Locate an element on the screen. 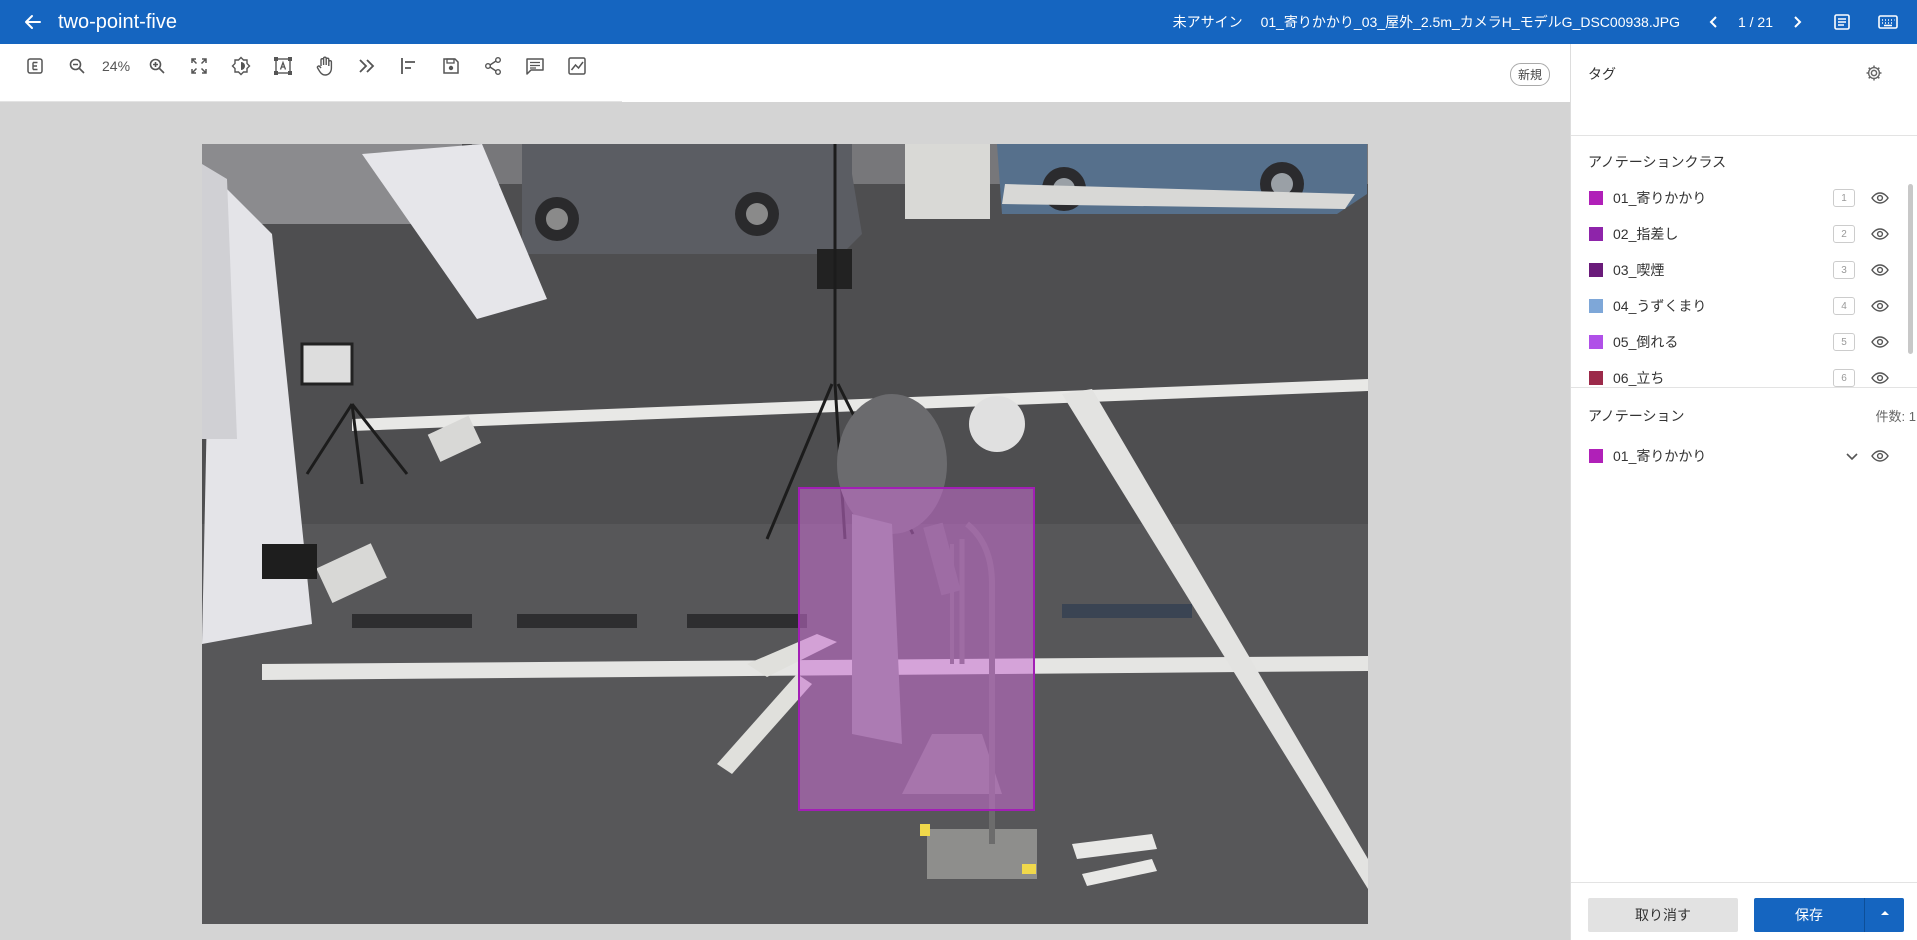 The width and height of the screenshot is (1917, 940). annotation-color-swatch is located at coordinates (1596, 456).